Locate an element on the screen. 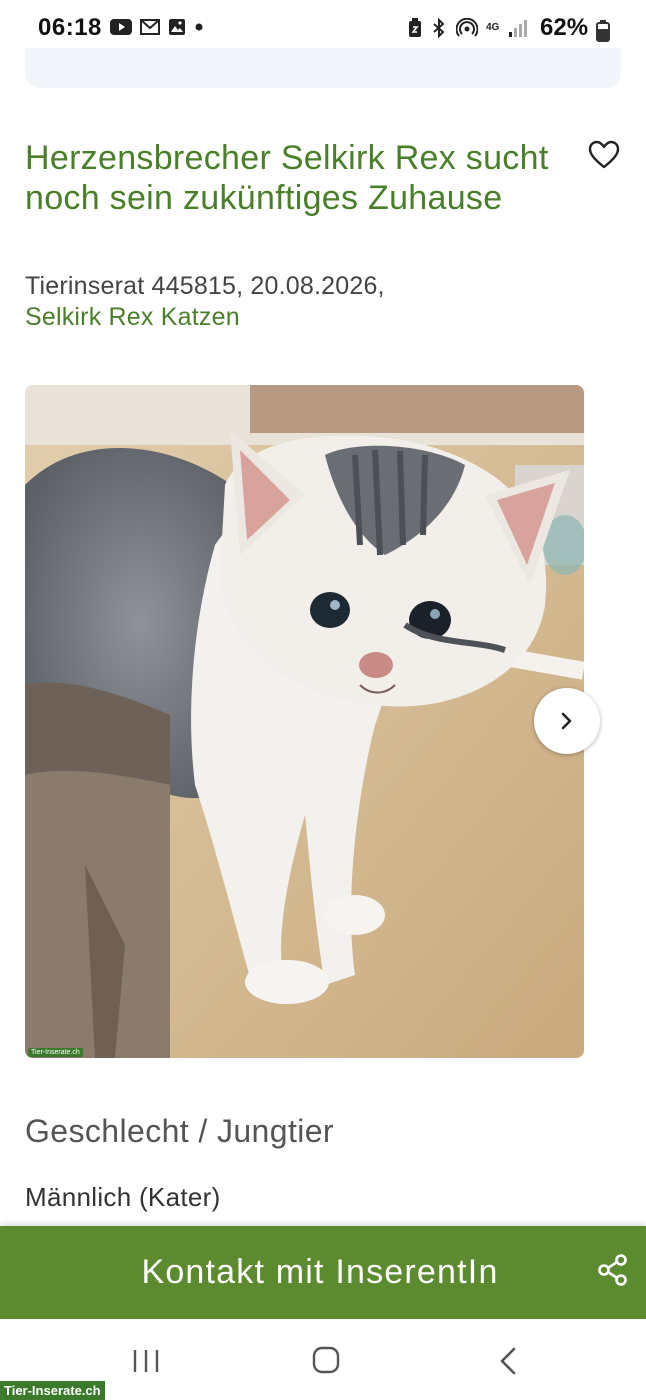 The image size is (646, 1400). favorite-heart-icon is located at coordinates (604, 155).